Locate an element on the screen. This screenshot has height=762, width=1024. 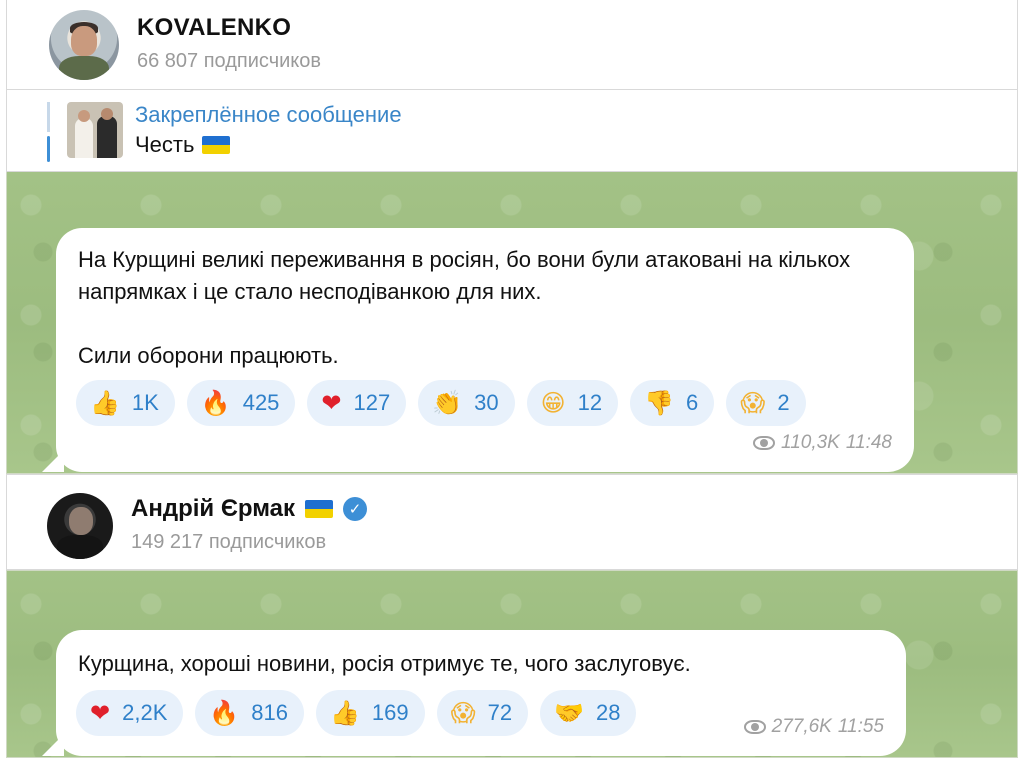
reaction-heart: ❤ 127 is located at coordinates (357, 403).